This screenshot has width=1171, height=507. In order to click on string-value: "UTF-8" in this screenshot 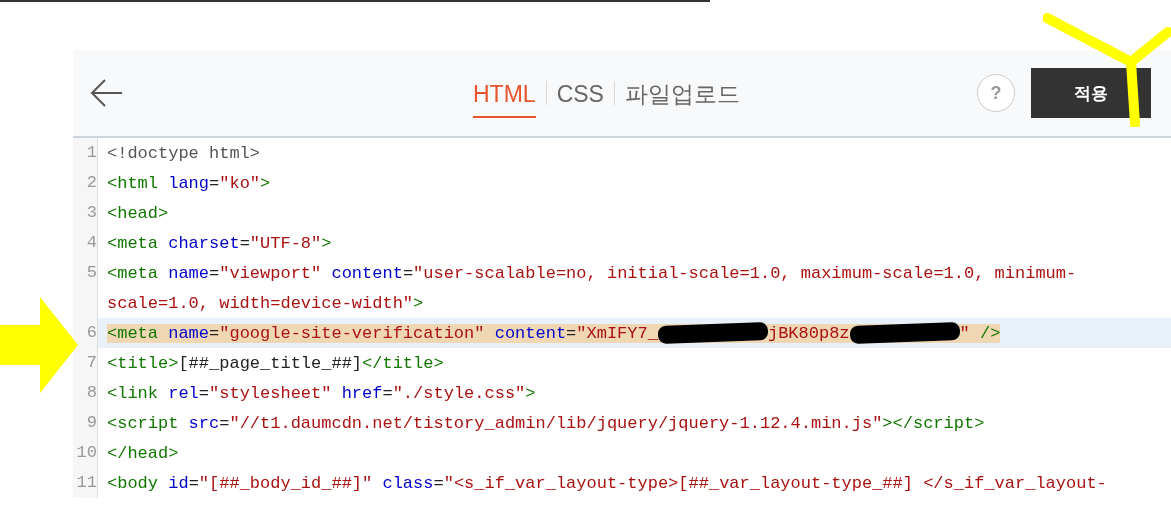, I will do `click(285, 243)`.